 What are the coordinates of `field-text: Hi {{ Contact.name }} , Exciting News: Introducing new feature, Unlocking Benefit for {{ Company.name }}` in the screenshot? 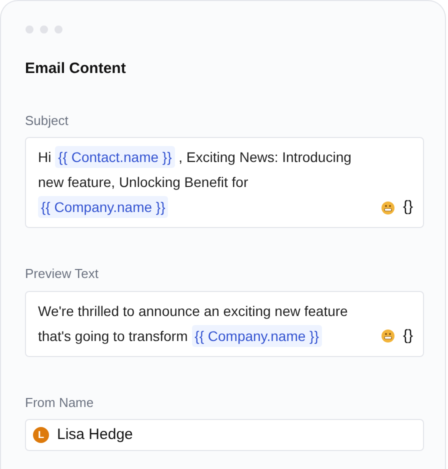 It's located at (202, 182).